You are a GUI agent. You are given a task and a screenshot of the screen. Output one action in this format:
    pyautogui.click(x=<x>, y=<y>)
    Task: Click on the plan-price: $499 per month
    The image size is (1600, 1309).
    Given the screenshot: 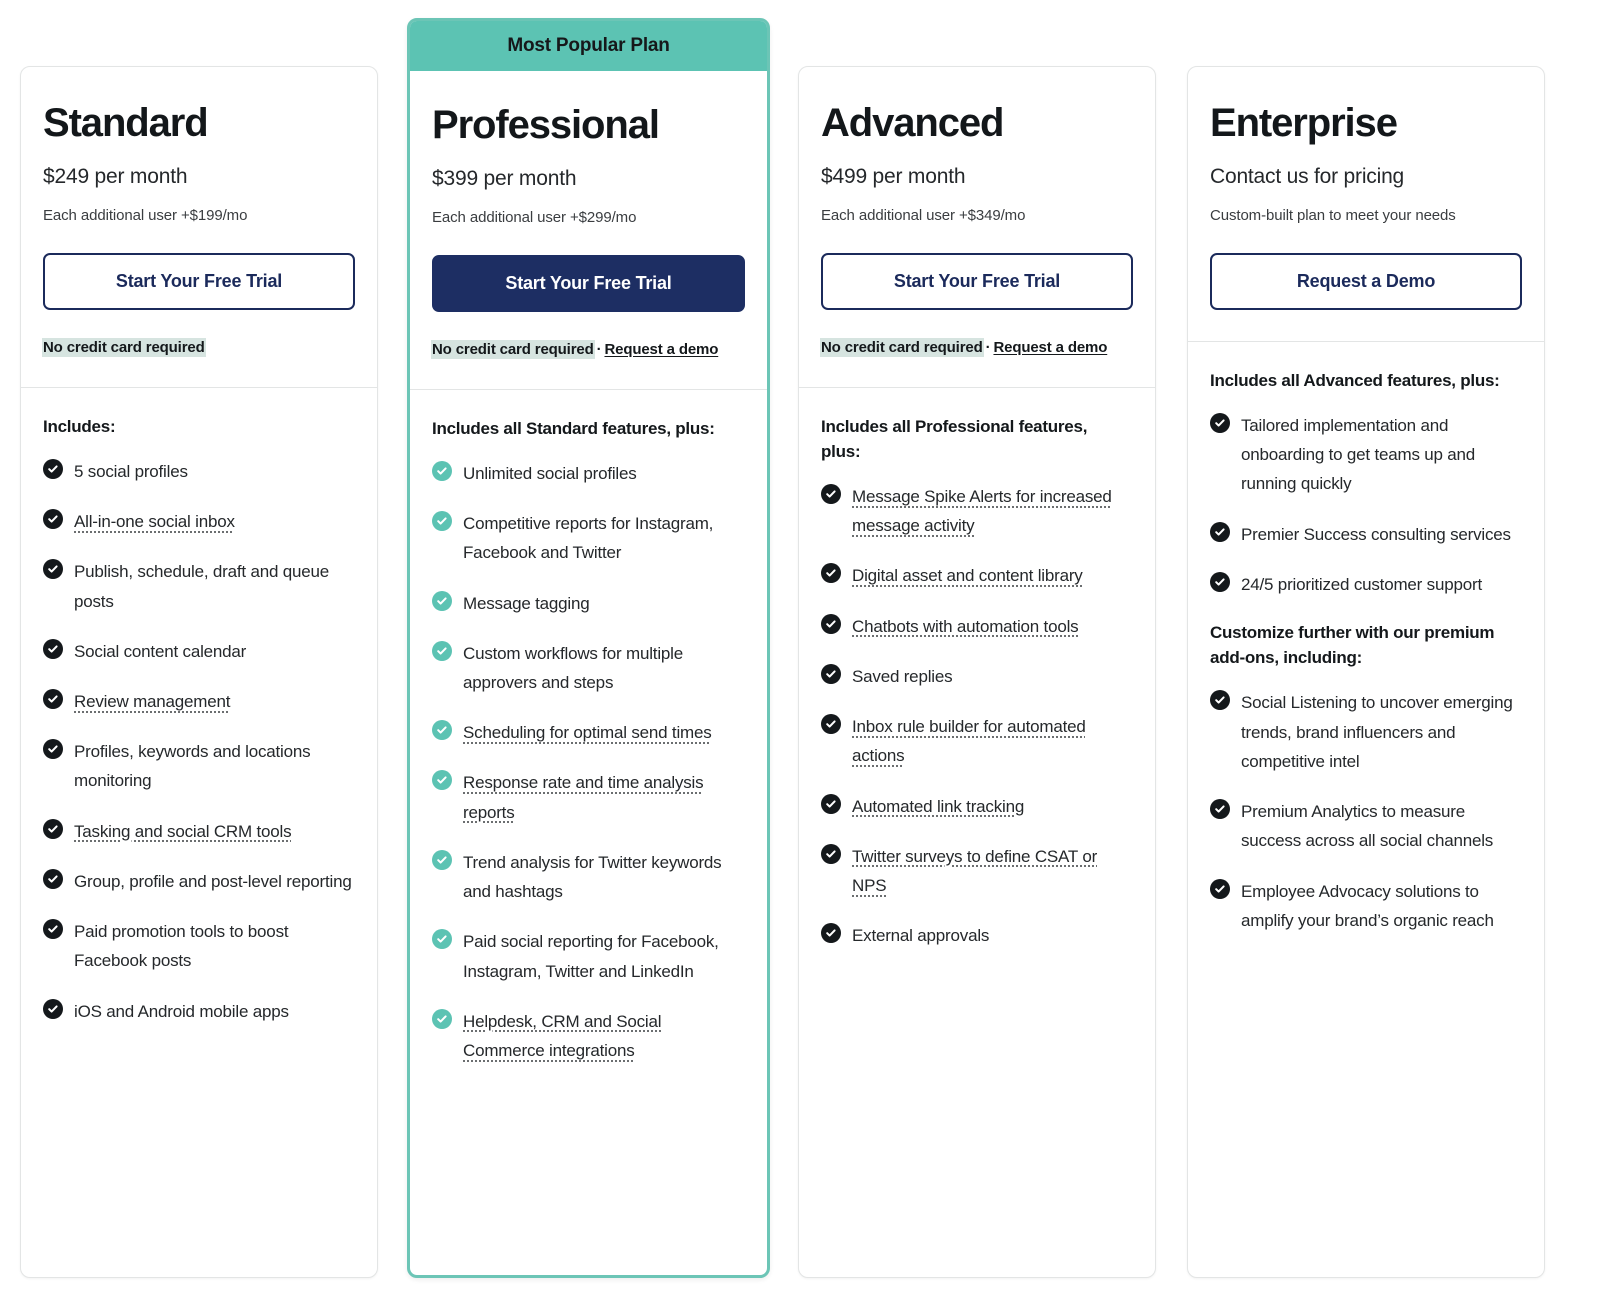 What is the action you would take?
    pyautogui.click(x=893, y=176)
    